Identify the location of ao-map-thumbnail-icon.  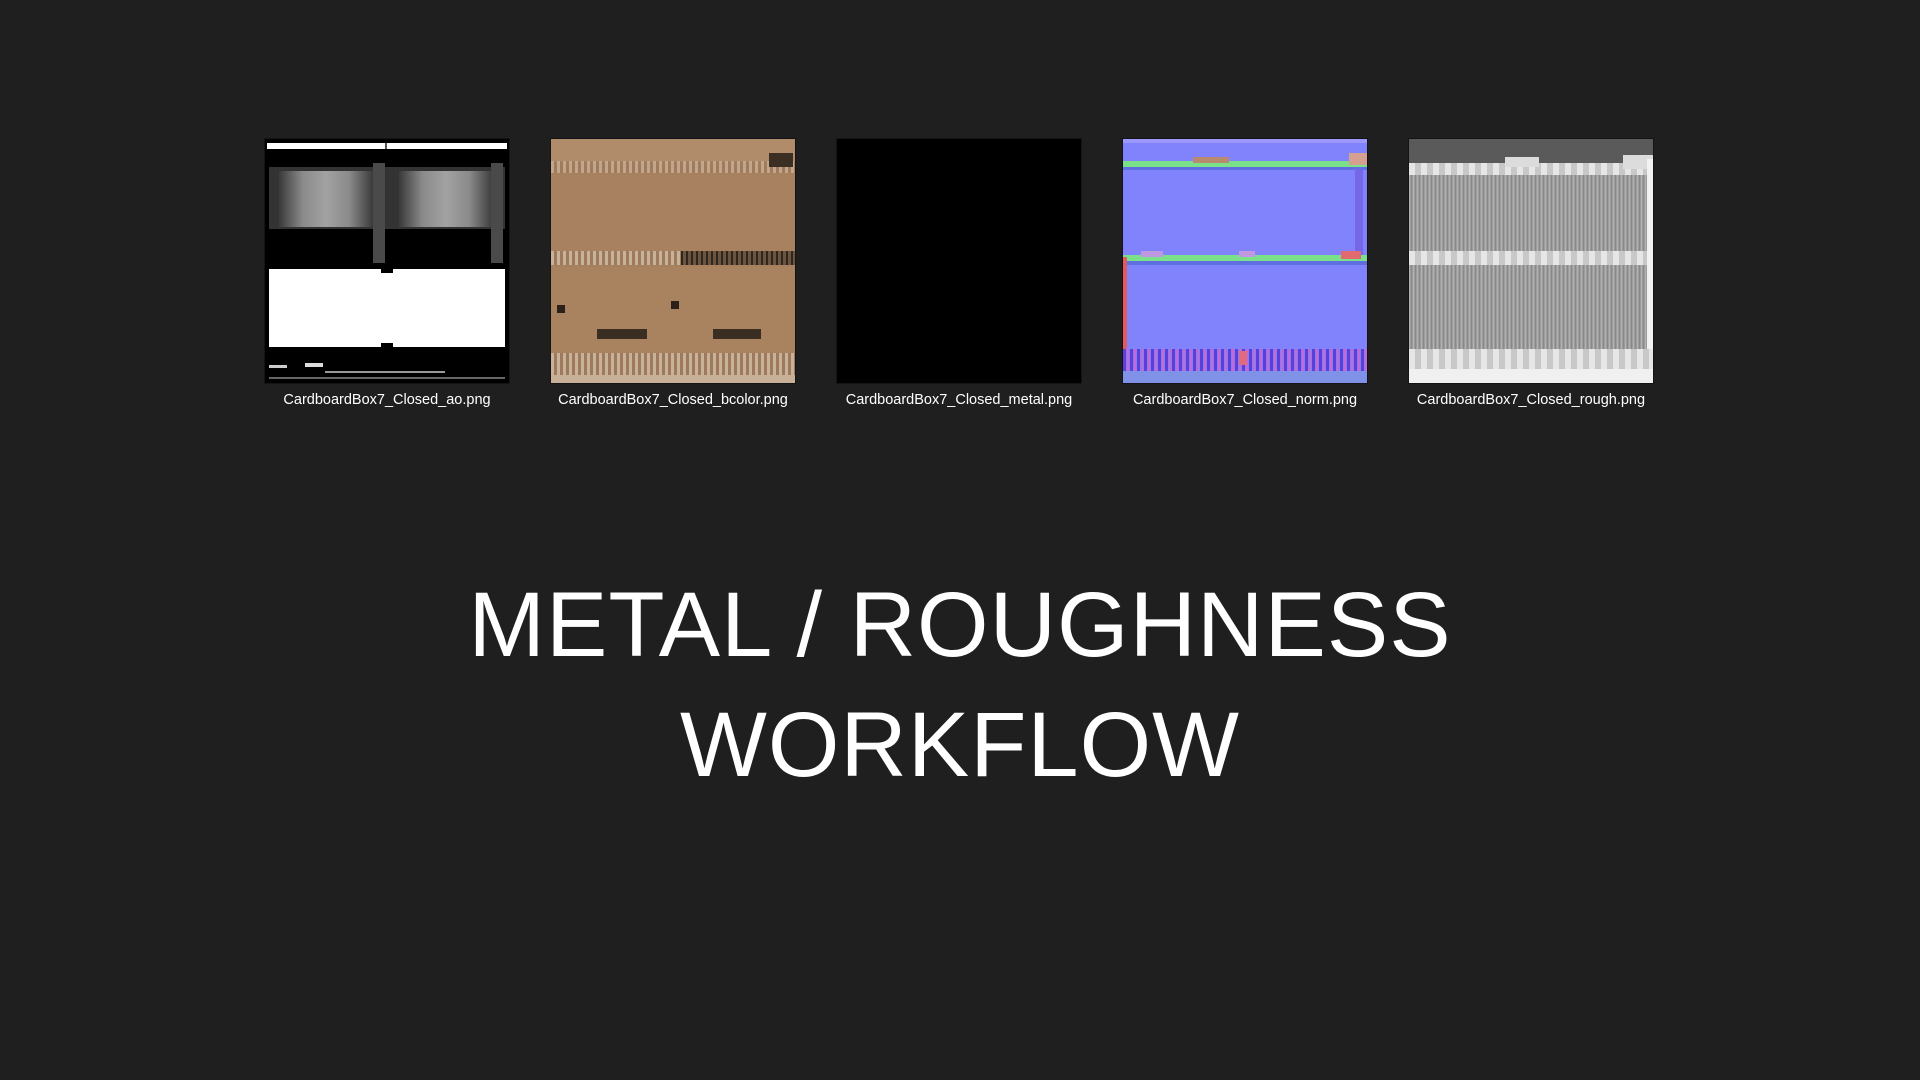
(387, 261).